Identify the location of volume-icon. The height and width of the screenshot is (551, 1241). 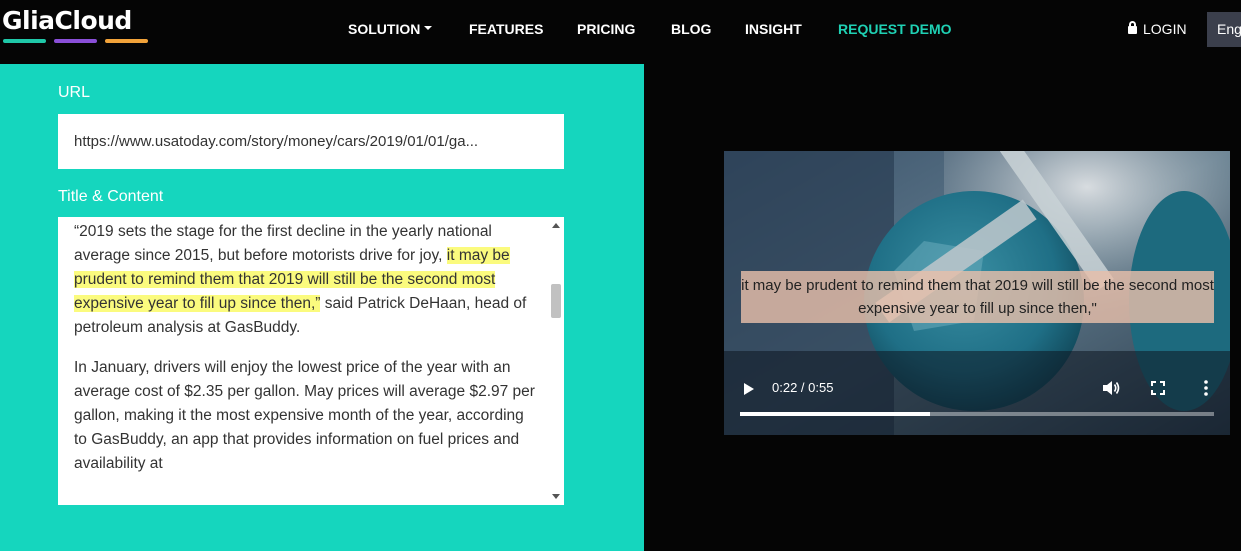
(1111, 388).